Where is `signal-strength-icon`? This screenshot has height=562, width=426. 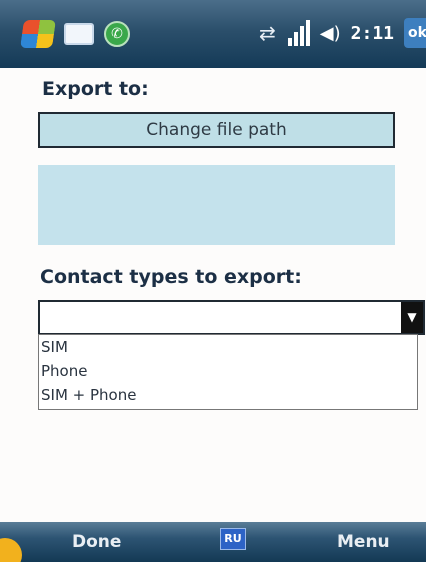
signal-strength-icon is located at coordinates (298, 33).